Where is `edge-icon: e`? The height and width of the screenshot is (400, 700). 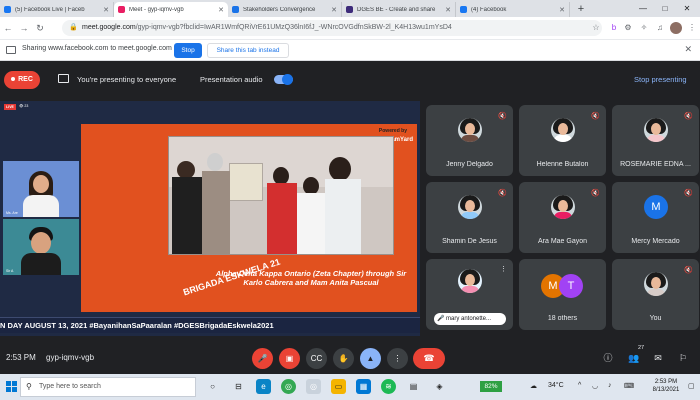 edge-icon: e is located at coordinates (263, 386).